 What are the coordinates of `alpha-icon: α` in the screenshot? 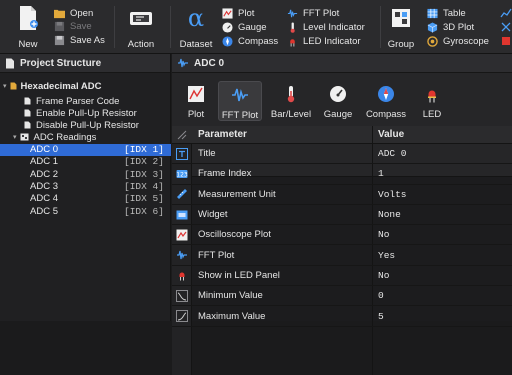 It's located at (196, 18).